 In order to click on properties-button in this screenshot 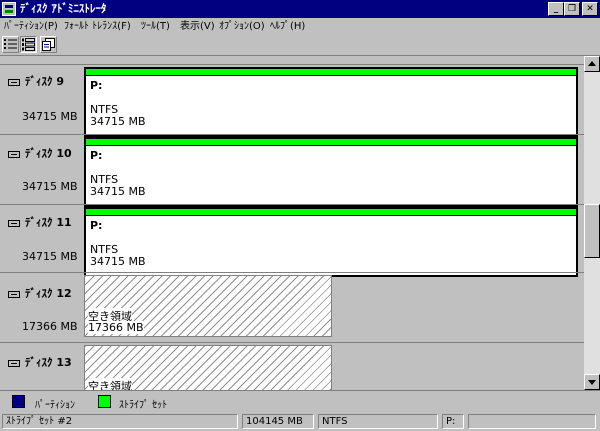, I will do `click(48, 44)`.